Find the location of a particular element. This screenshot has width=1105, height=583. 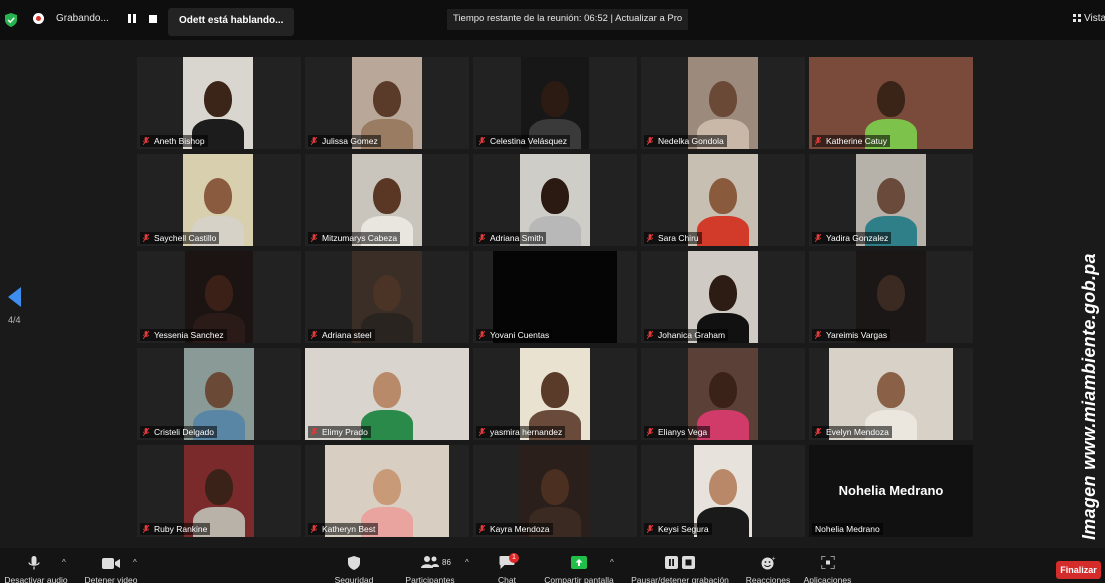

end-meeting-button: Finalizar is located at coordinates (1078, 570).